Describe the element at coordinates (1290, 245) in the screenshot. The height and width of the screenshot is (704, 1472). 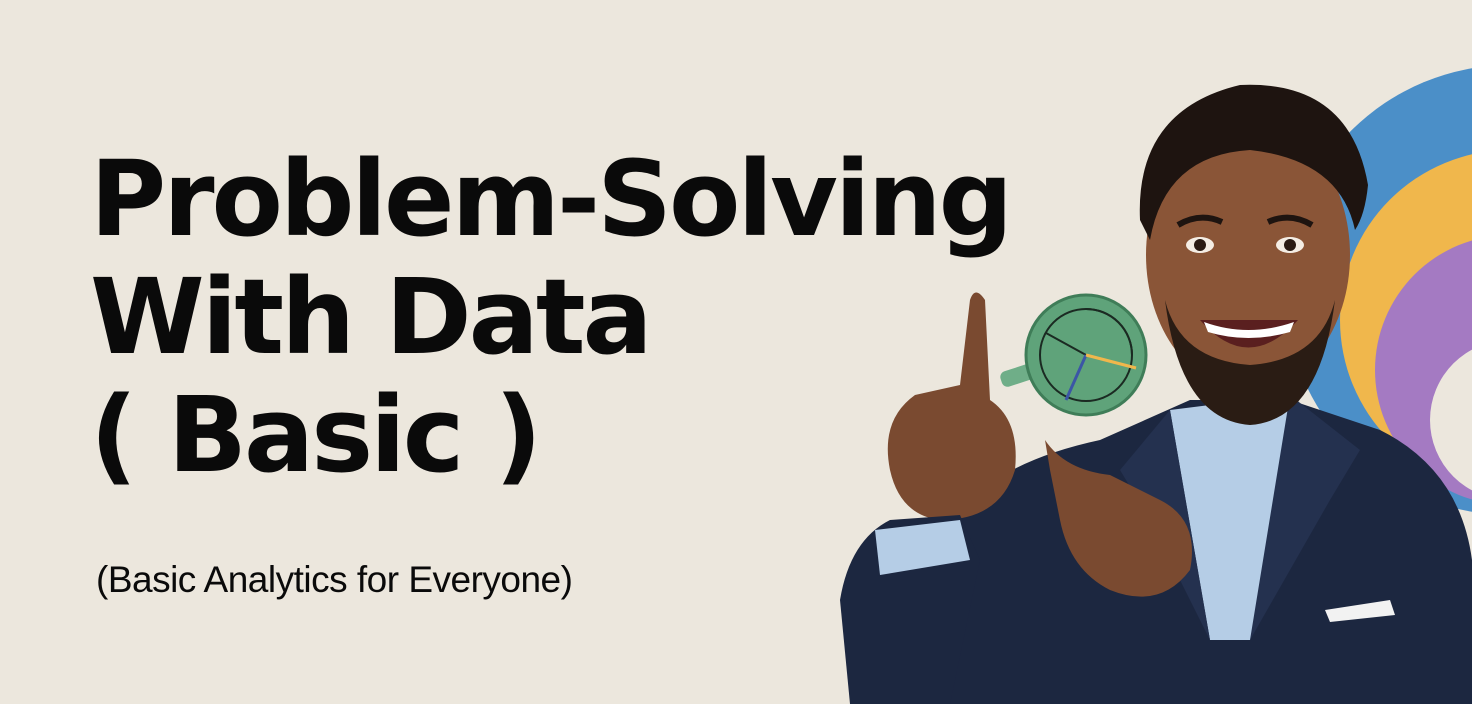
I see `pupil-right` at that location.